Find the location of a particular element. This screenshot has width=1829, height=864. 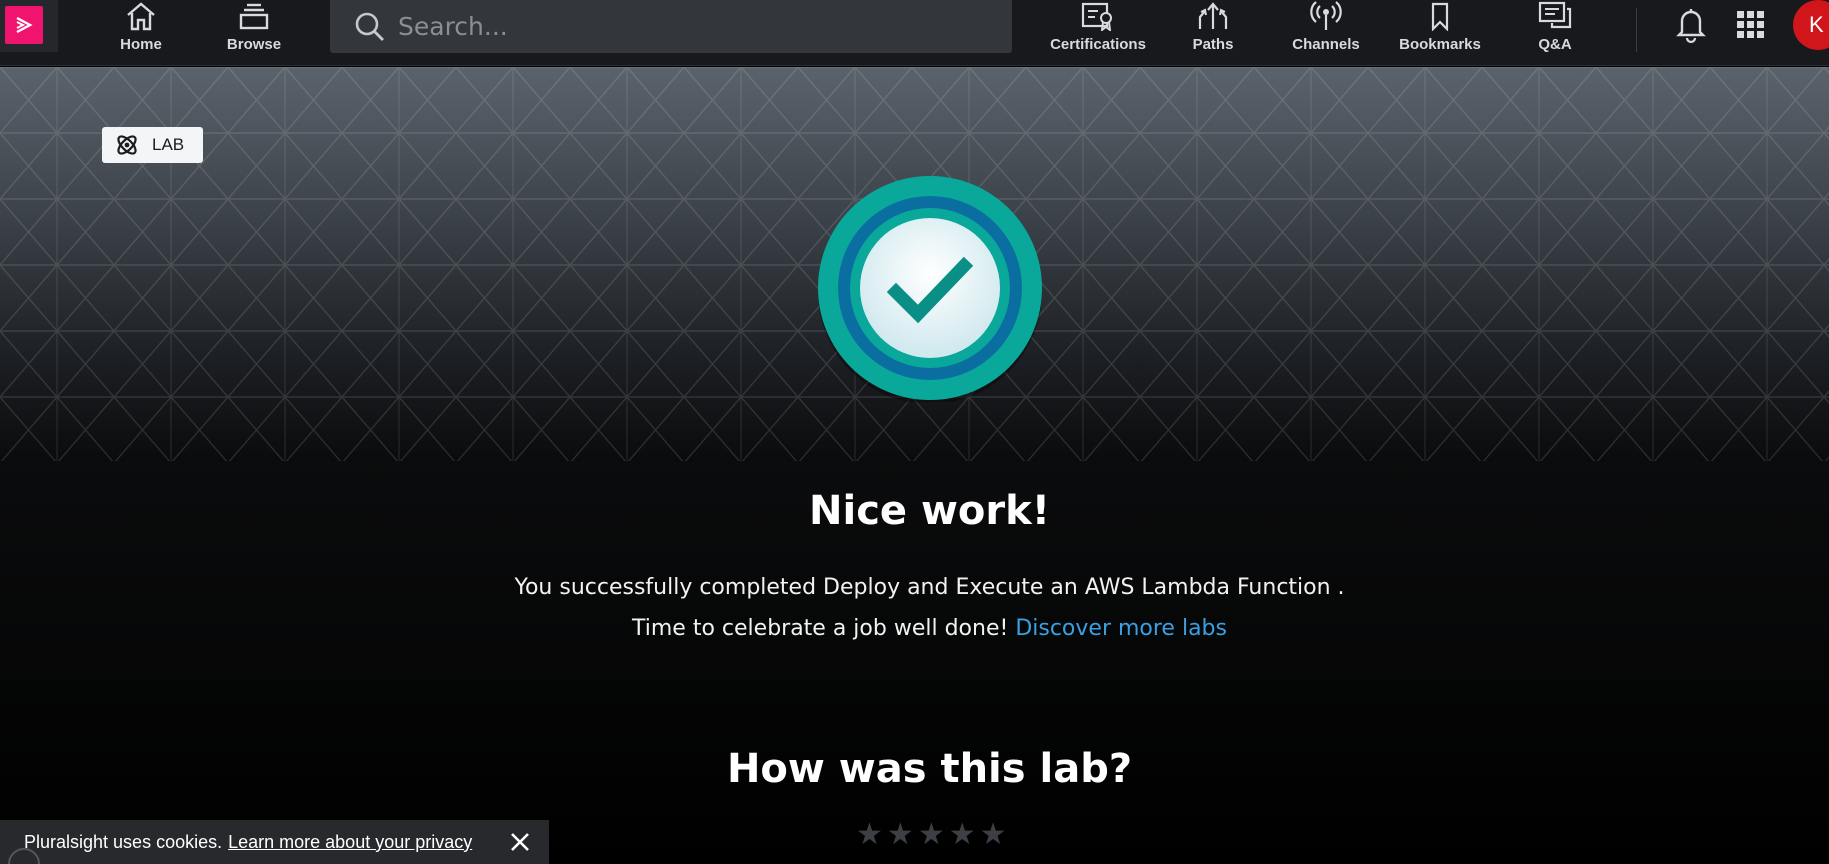

rating-star-5: ★ is located at coordinates (993, 835).